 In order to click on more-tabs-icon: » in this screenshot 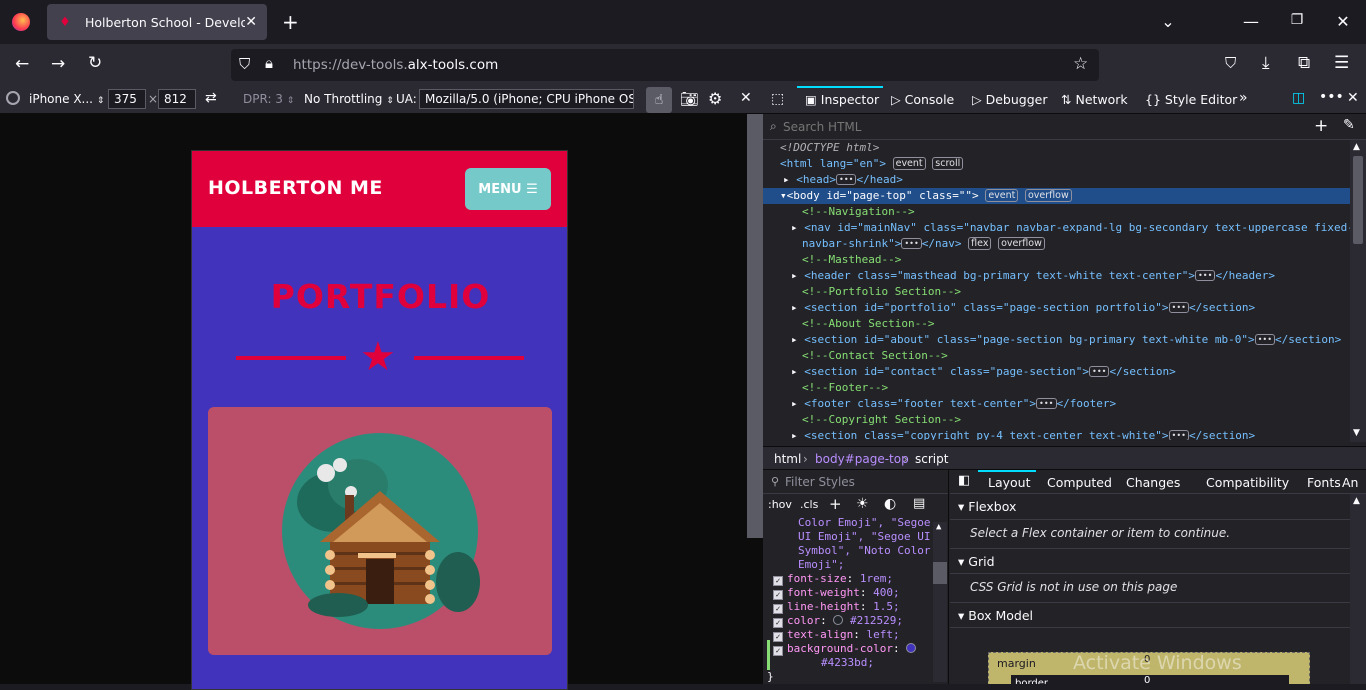, I will do `click(1243, 98)`.